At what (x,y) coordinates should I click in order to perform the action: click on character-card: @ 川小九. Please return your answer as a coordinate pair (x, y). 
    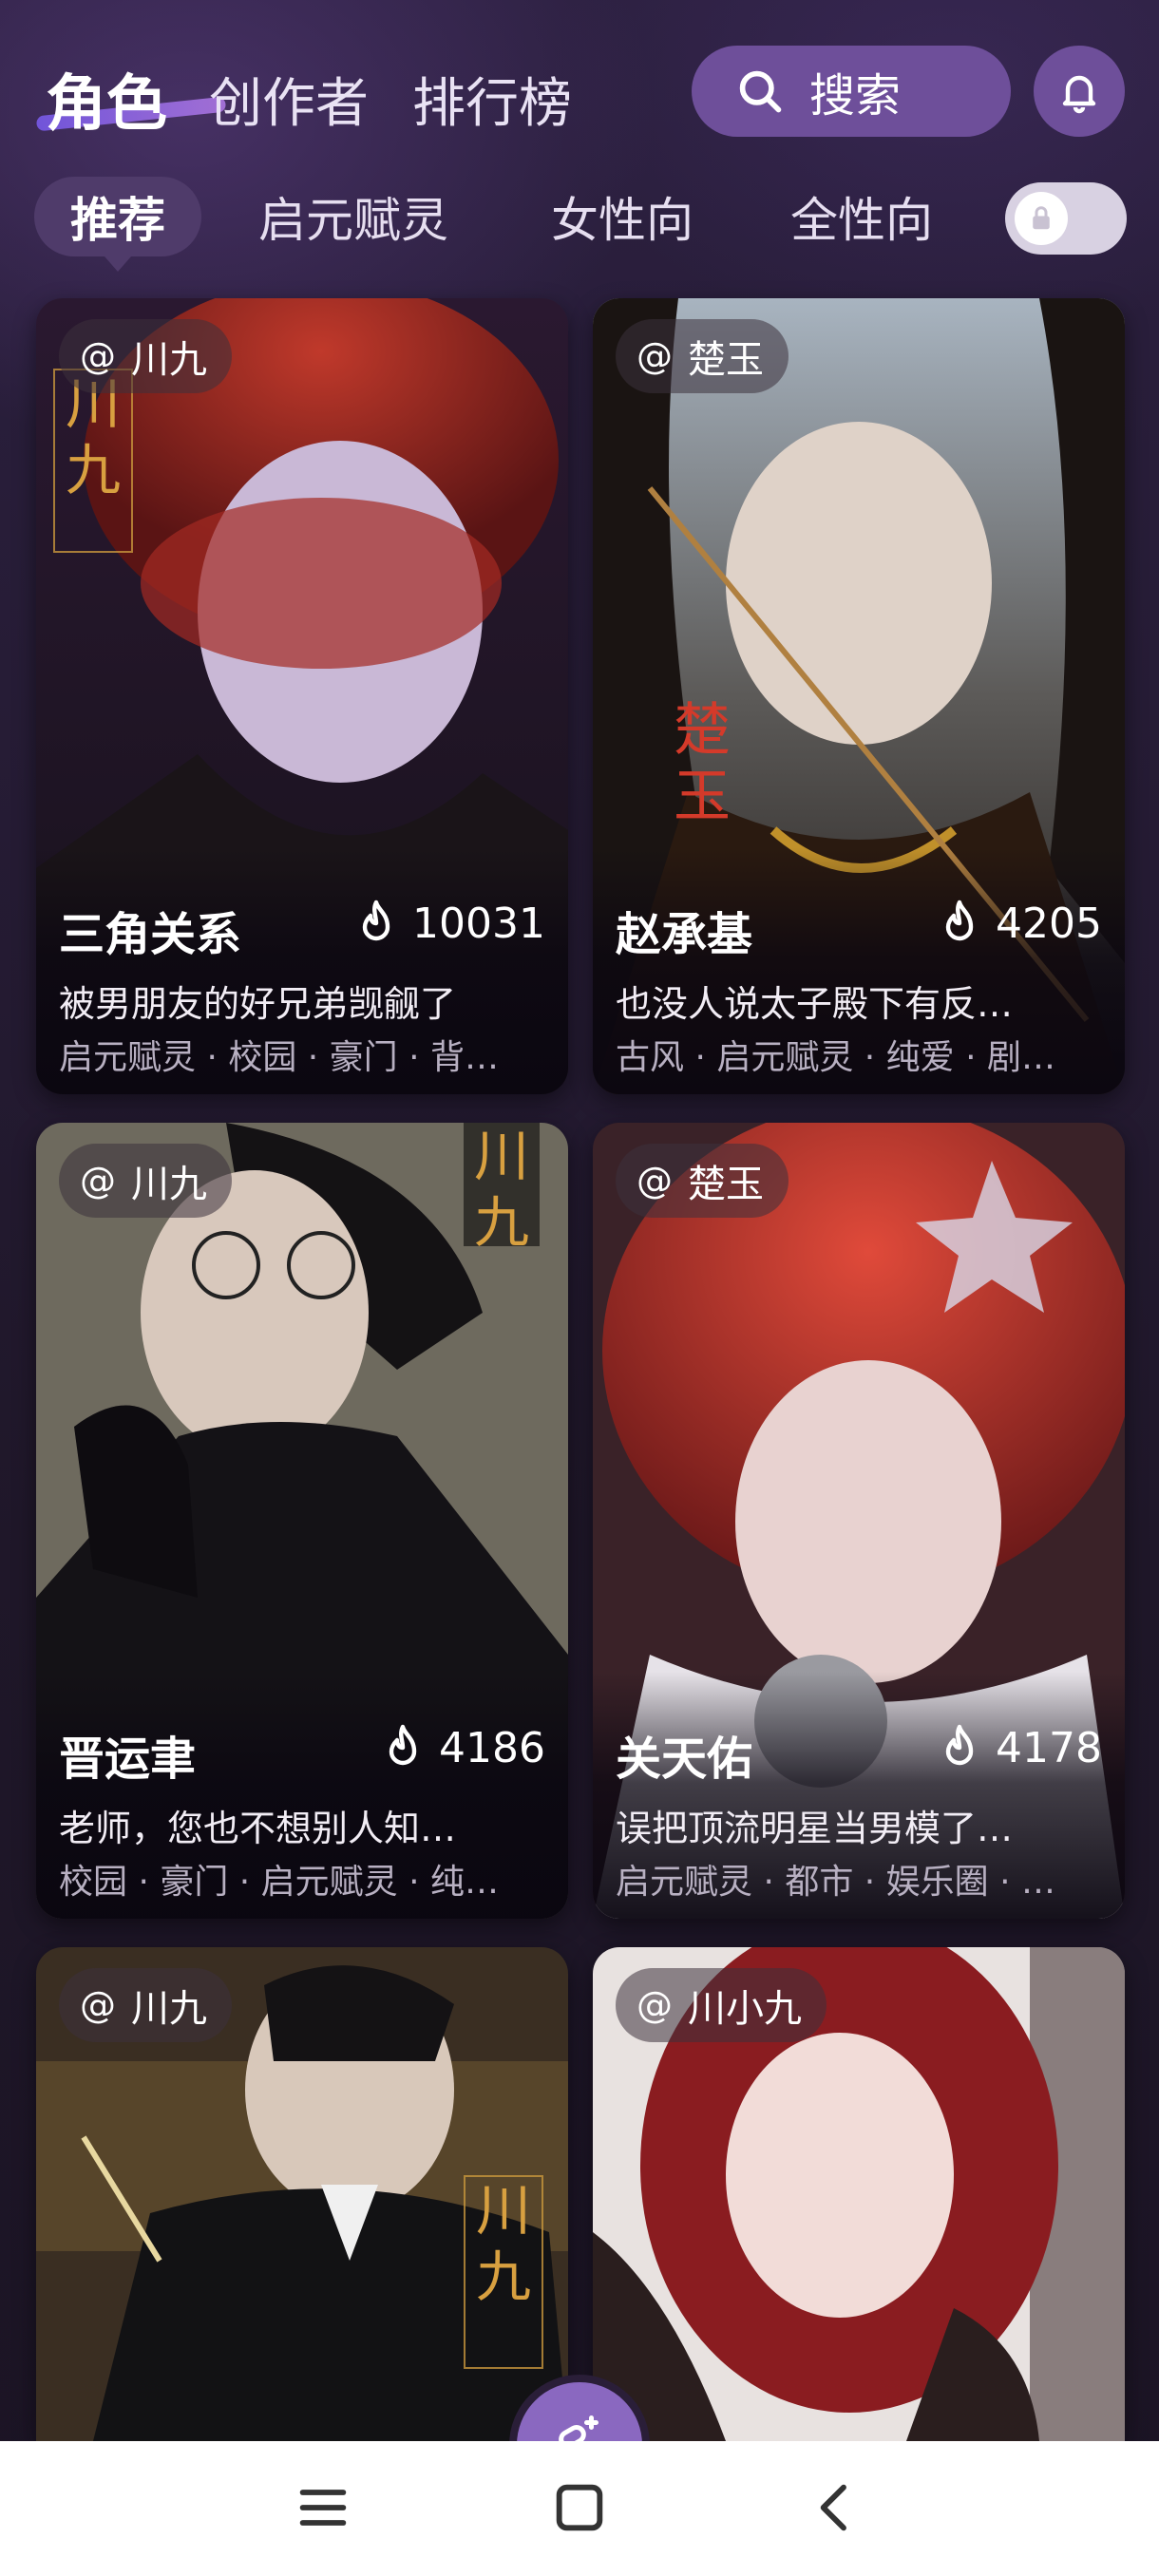
    Looking at the image, I should click on (859, 2194).